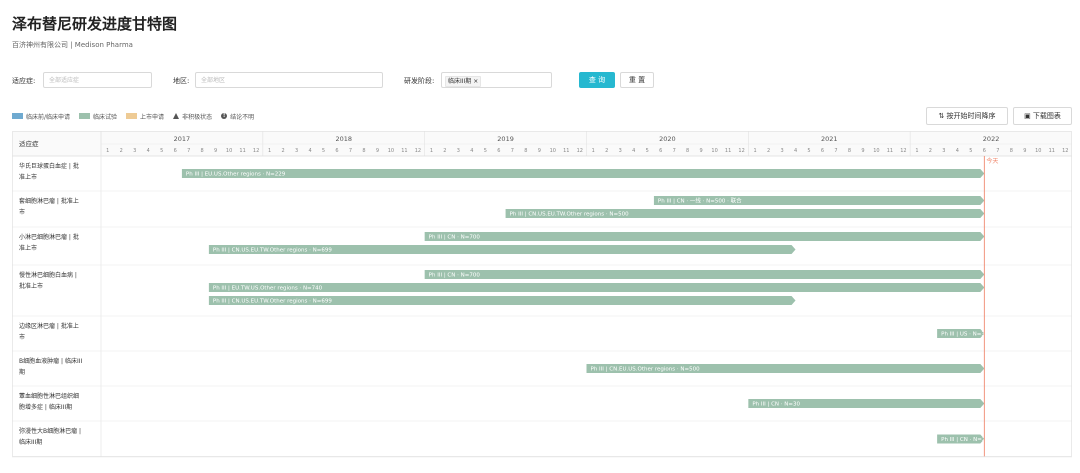  What do you see at coordinates (17, 116) in the screenshot?
I see `legend-swatch-preclinical` at bounding box center [17, 116].